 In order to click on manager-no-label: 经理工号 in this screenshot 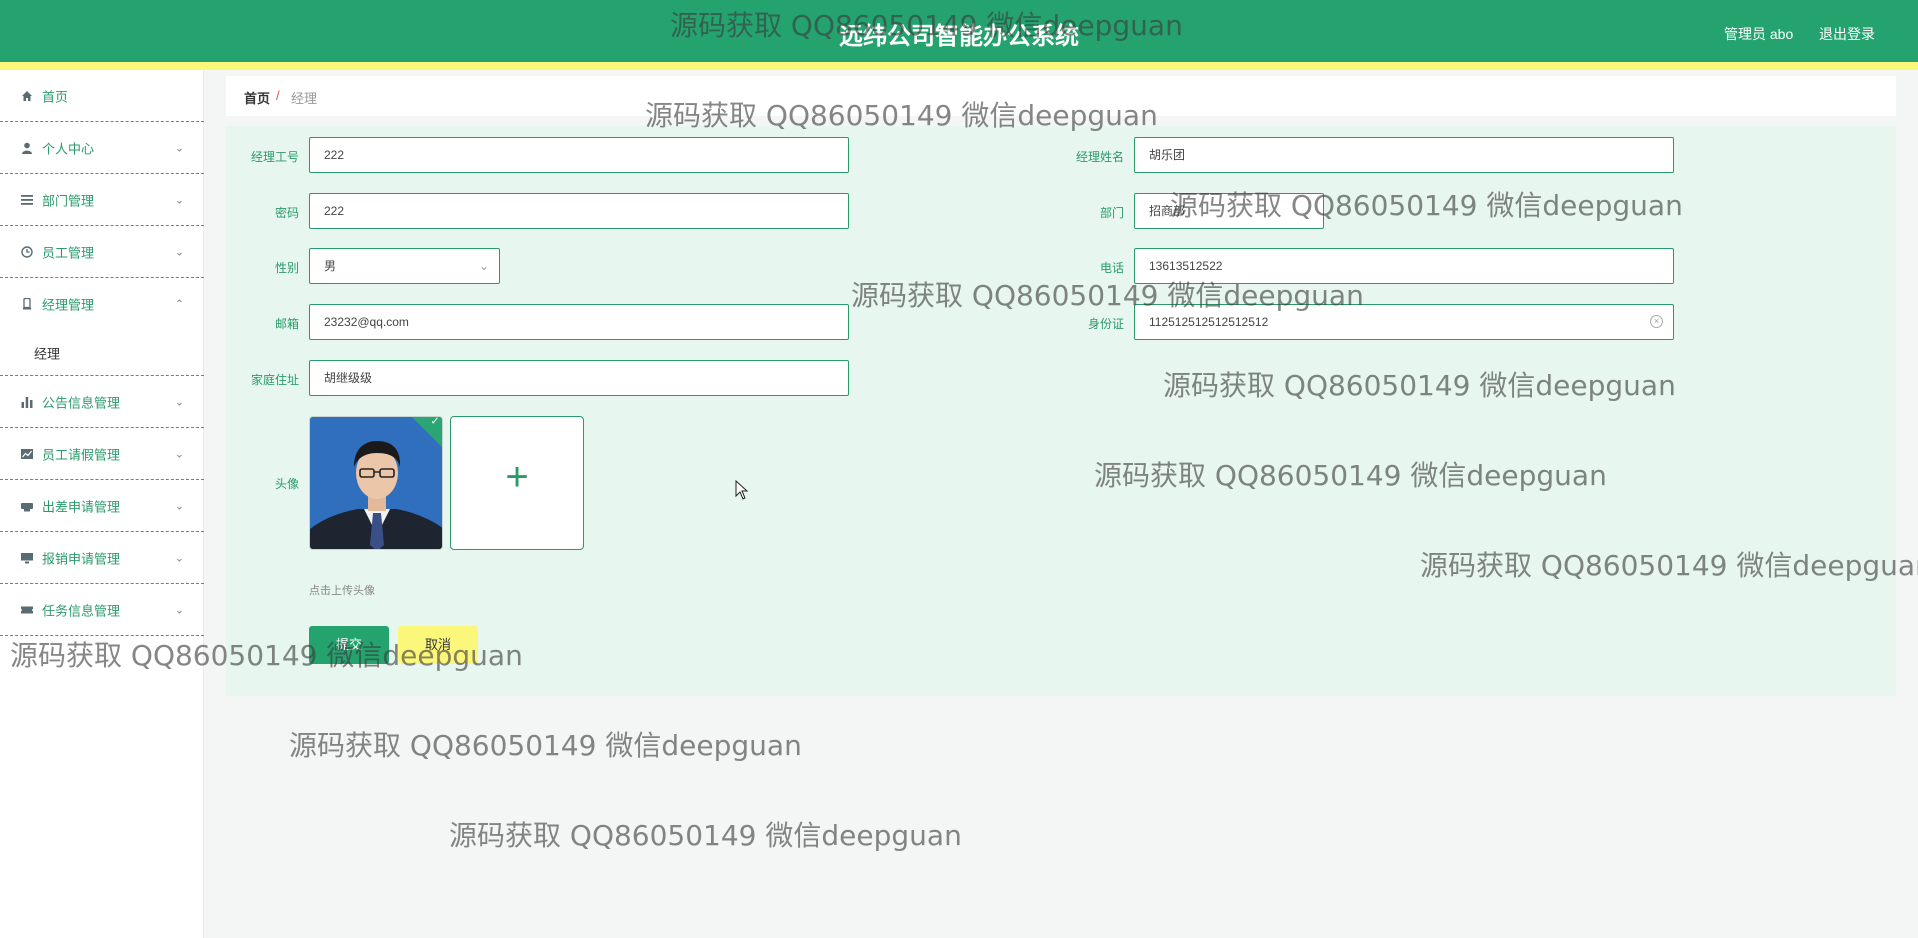, I will do `click(274, 157)`.